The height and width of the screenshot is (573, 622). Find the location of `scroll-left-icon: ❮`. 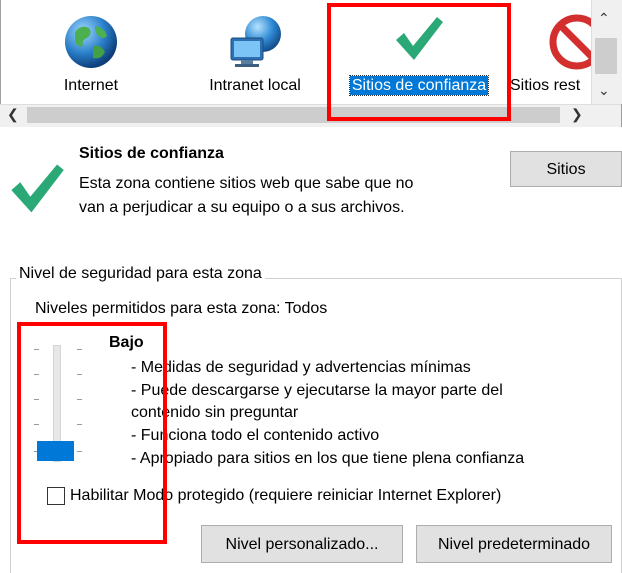

scroll-left-icon: ❮ is located at coordinates (13, 114).